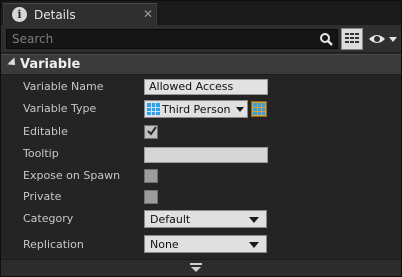  Describe the element at coordinates (41, 153) in the screenshot. I see `label-tooltip: Tooltip` at that location.